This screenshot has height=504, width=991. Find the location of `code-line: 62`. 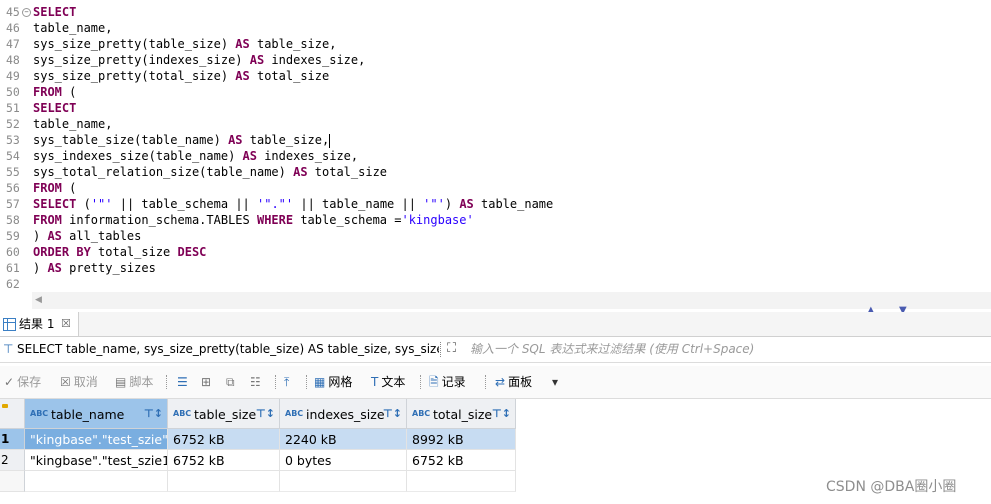

code-line: 62 is located at coordinates (495, 284).